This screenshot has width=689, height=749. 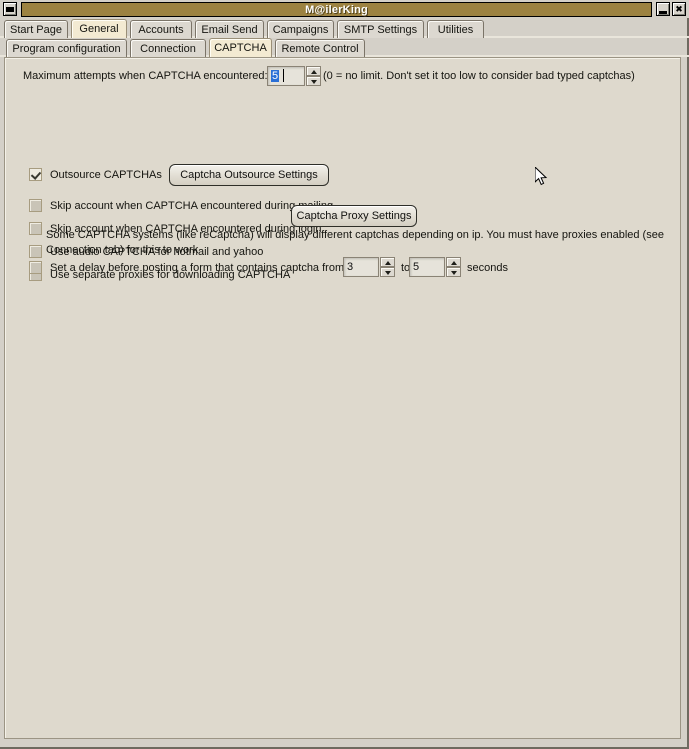 What do you see at coordinates (106, 174) in the screenshot?
I see `outsource-captchas-label: Outsource CAPTCHAs` at bounding box center [106, 174].